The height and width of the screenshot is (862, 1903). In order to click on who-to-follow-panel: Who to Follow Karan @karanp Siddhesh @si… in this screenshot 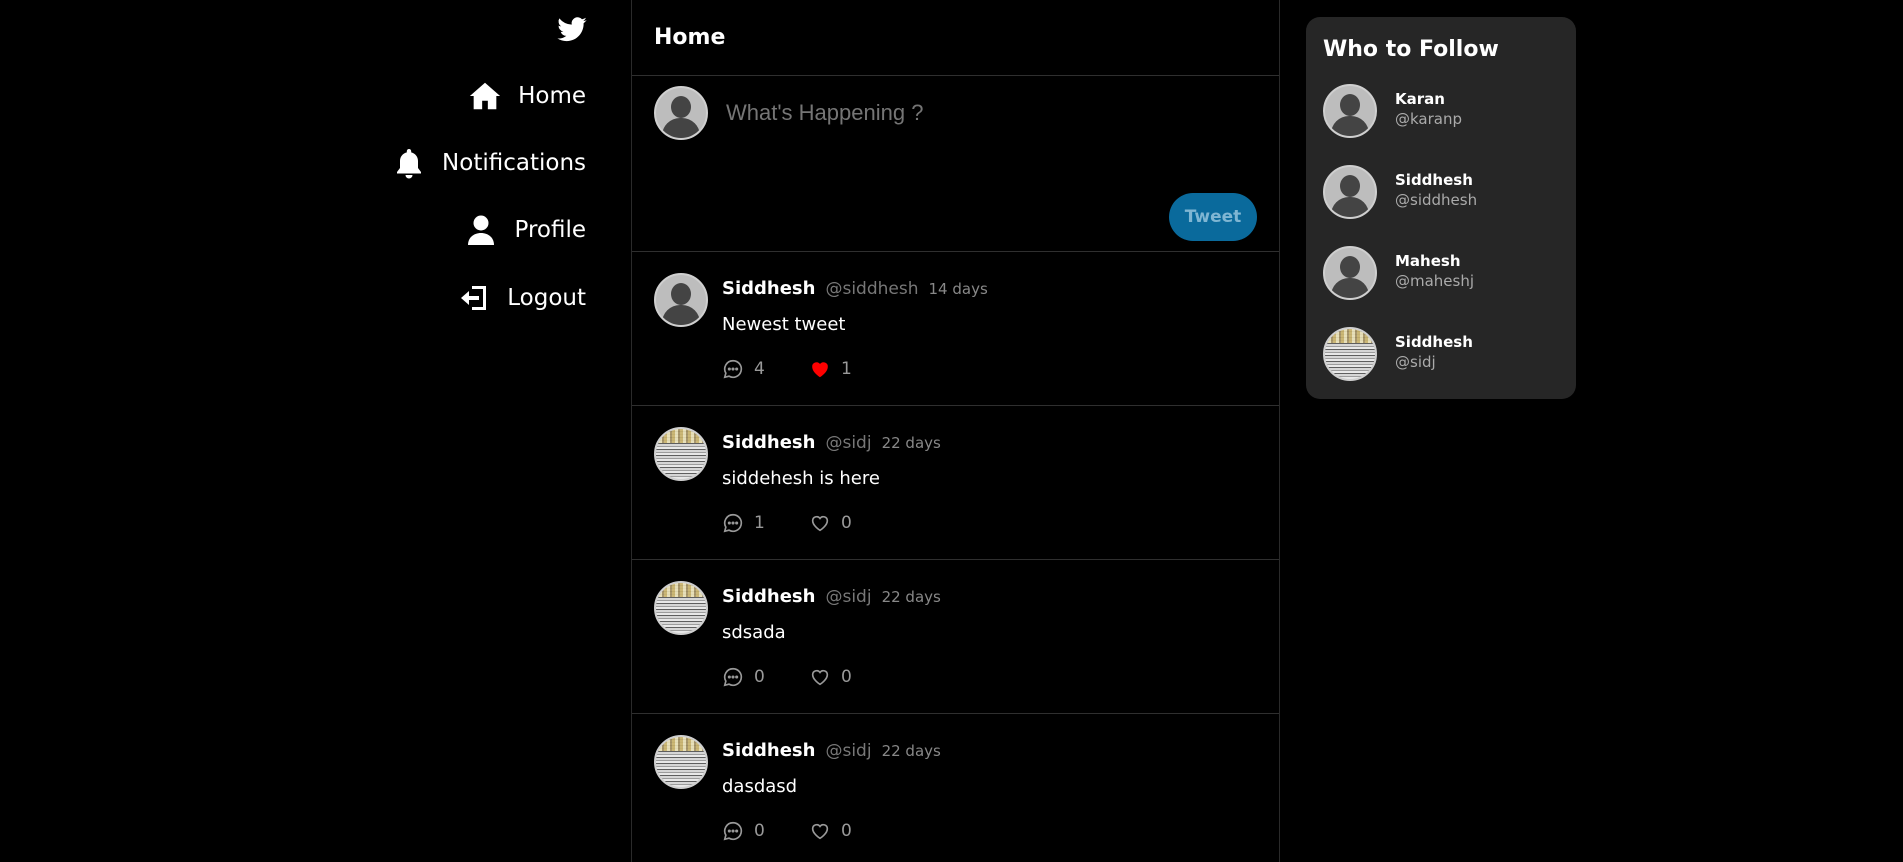, I will do `click(1441, 208)`.